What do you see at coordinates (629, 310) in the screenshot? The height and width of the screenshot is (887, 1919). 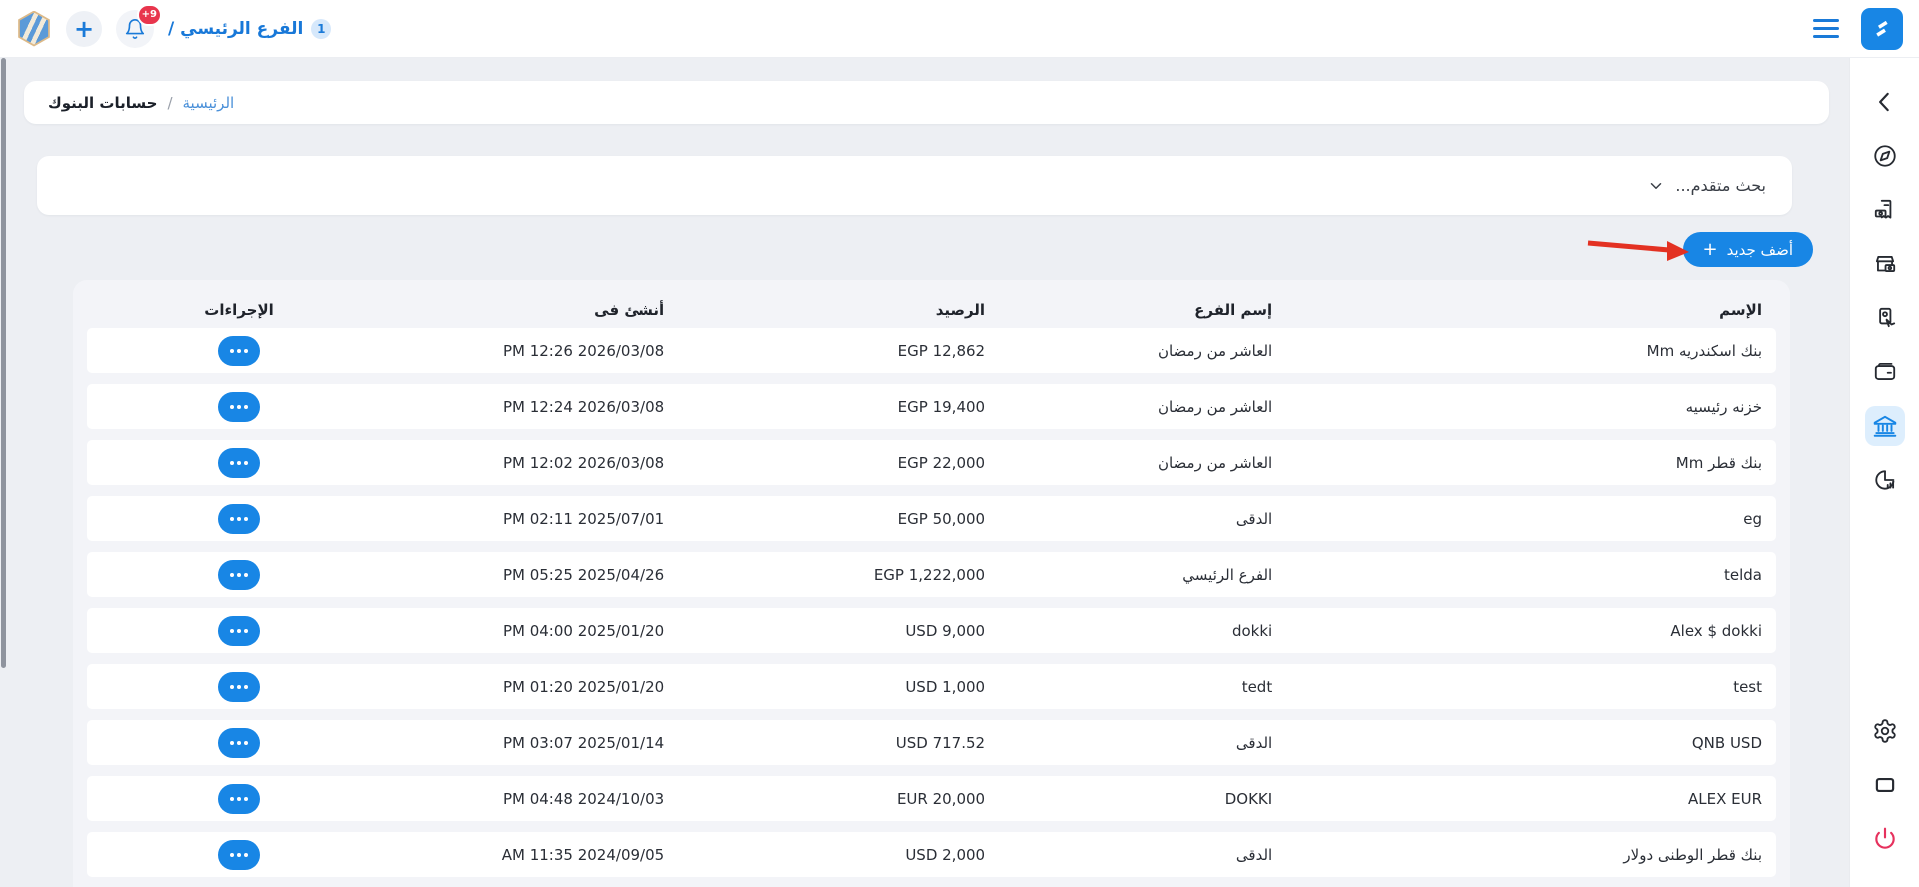 I see `column-header-3: أنشئ فى` at bounding box center [629, 310].